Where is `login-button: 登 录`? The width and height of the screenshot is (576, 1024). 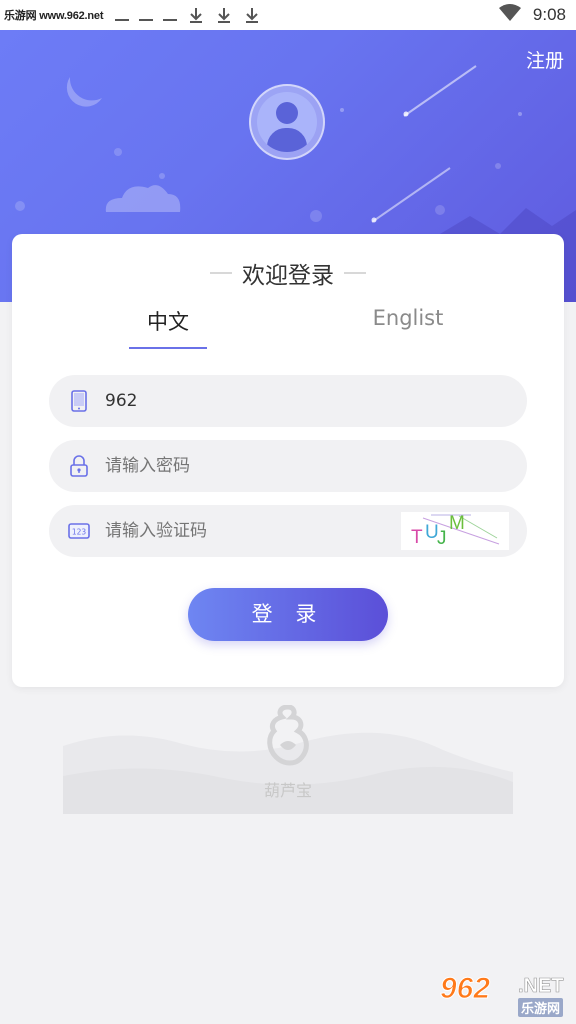
login-button: 登 录 is located at coordinates (288, 614).